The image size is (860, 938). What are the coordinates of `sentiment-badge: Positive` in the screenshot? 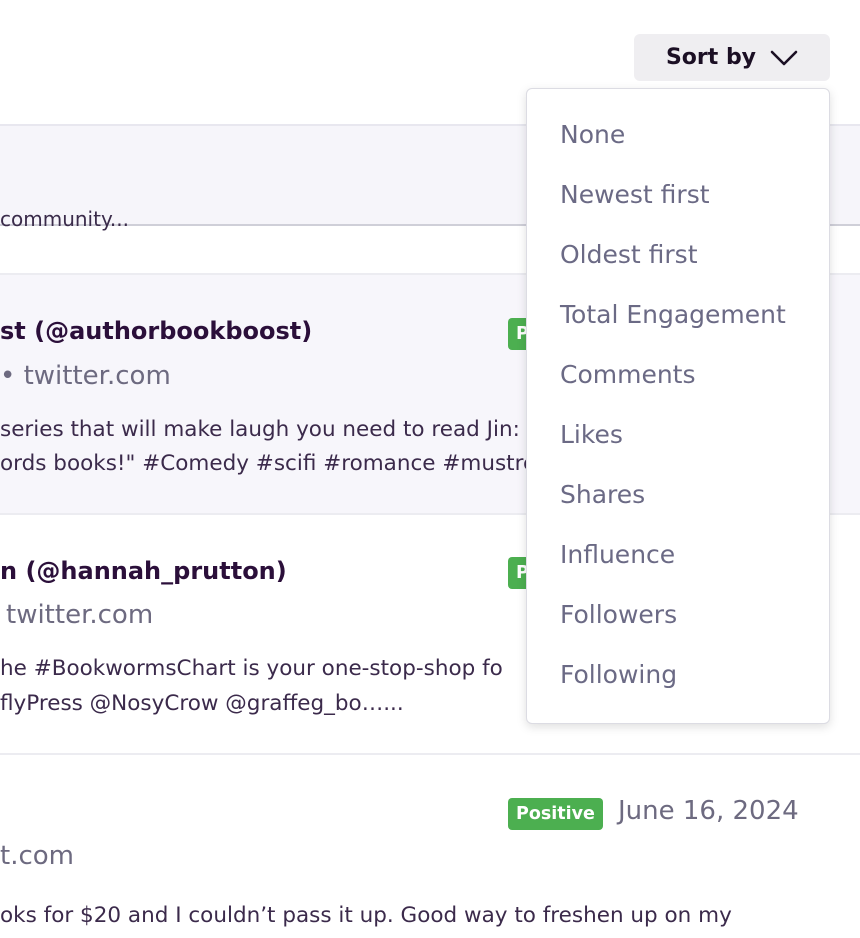 It's located at (555, 814).